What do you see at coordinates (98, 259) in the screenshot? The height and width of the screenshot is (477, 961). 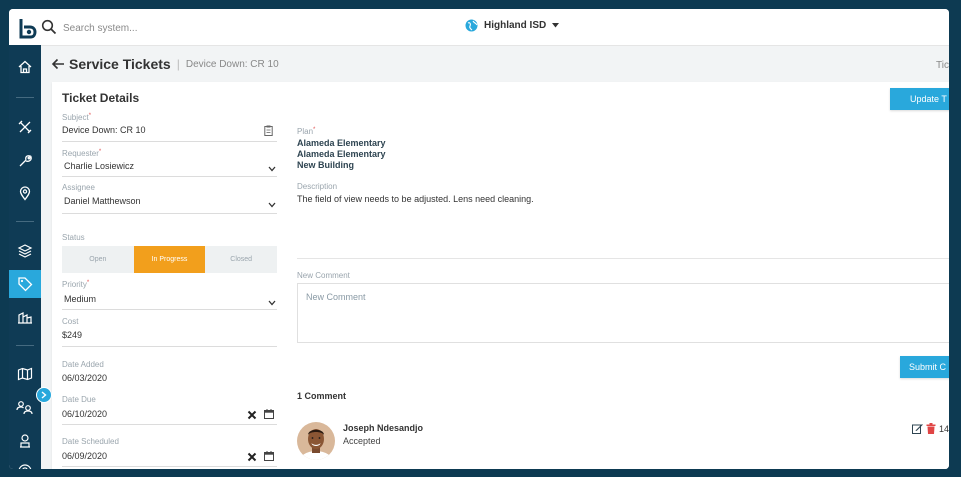 I see `status-option-open: Open` at bounding box center [98, 259].